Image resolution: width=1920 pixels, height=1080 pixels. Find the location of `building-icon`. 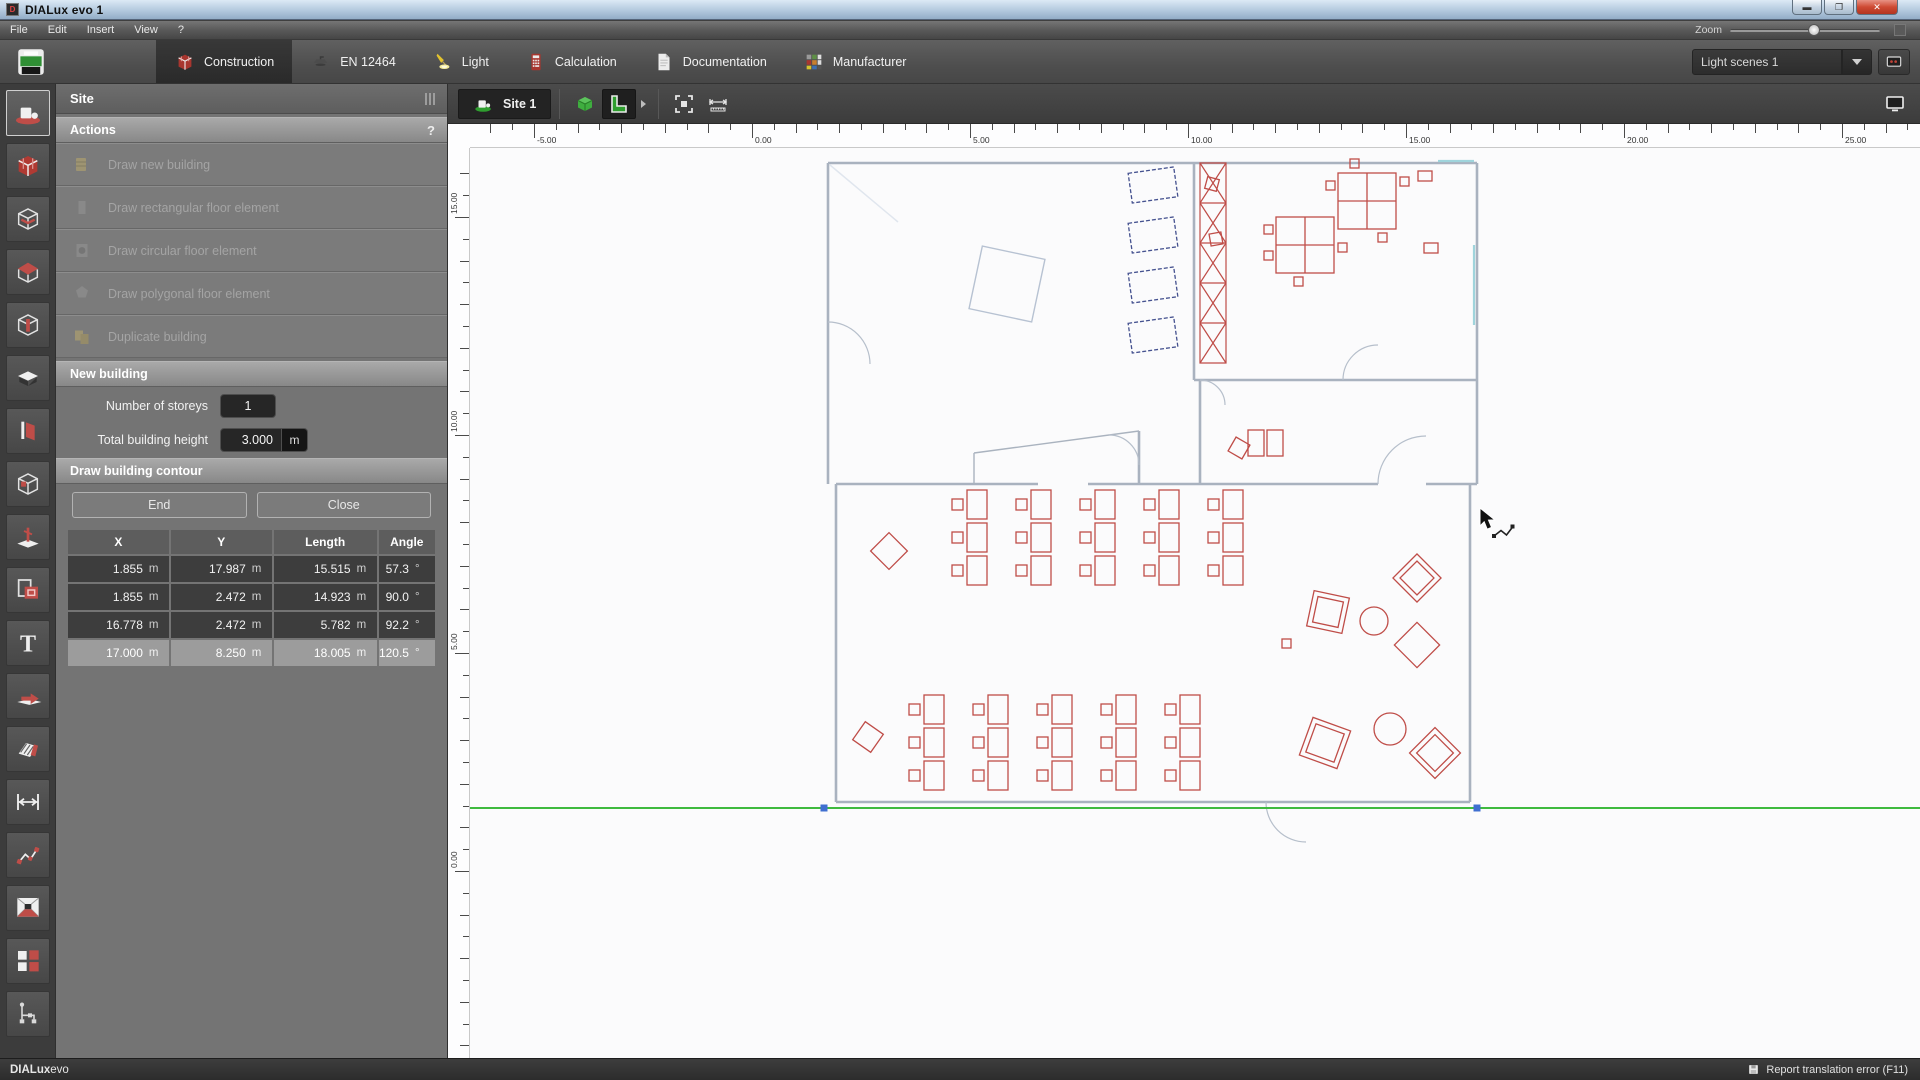

building-icon is located at coordinates (27, 166).